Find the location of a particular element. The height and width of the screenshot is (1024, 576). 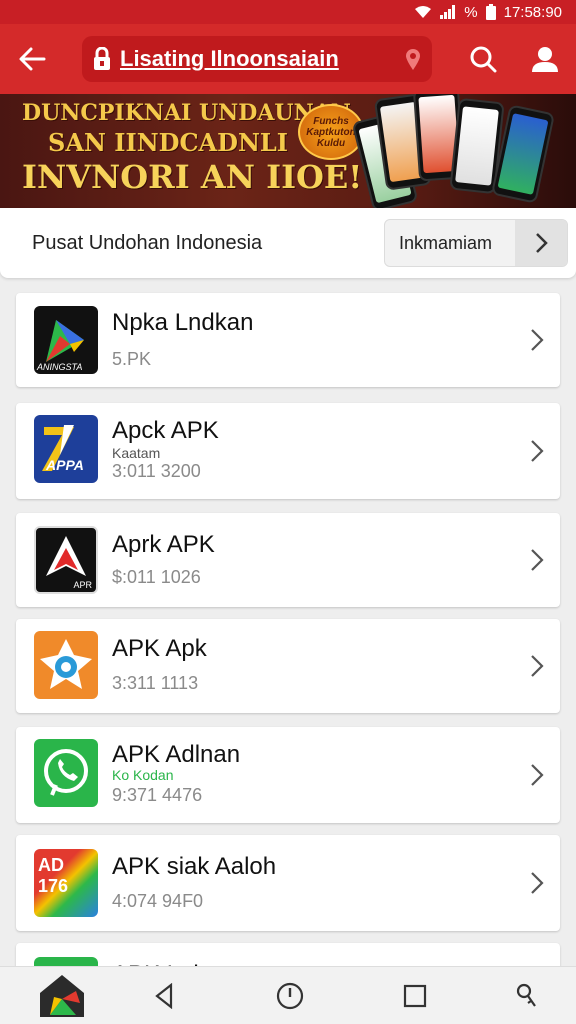

header-action-button: Inkmamiam is located at coordinates (476, 243).